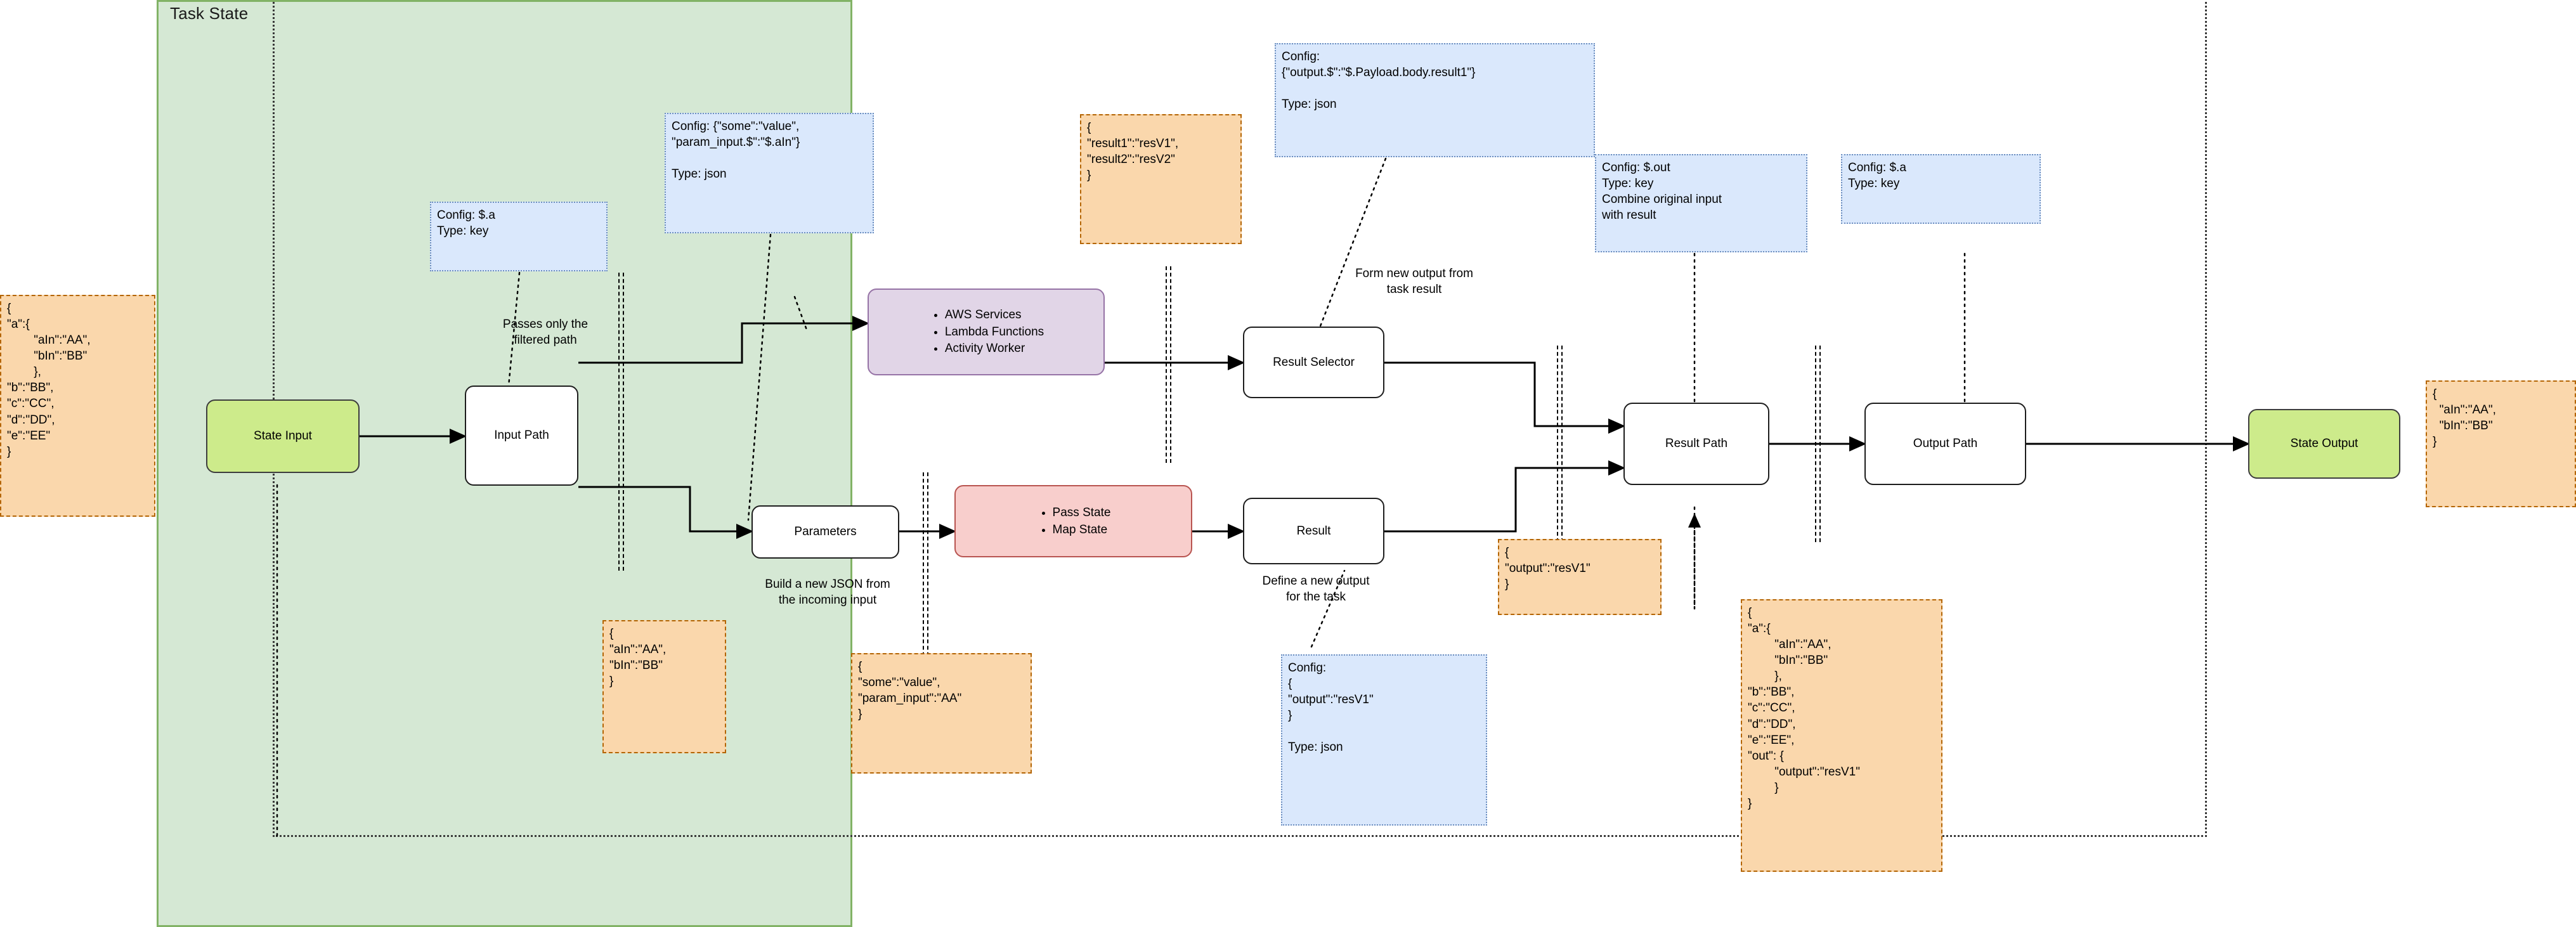 This screenshot has height=927, width=2576. What do you see at coordinates (995, 348) in the screenshot?
I see `task-resource-item: Activity Worker` at bounding box center [995, 348].